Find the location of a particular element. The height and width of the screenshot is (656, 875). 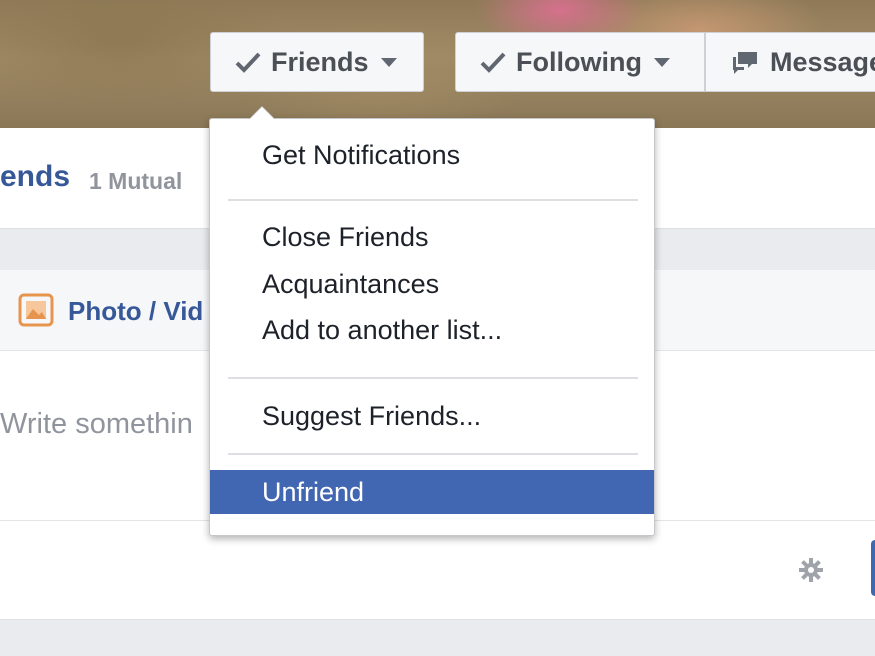

friends-button-label: Friends is located at coordinates (320, 61).